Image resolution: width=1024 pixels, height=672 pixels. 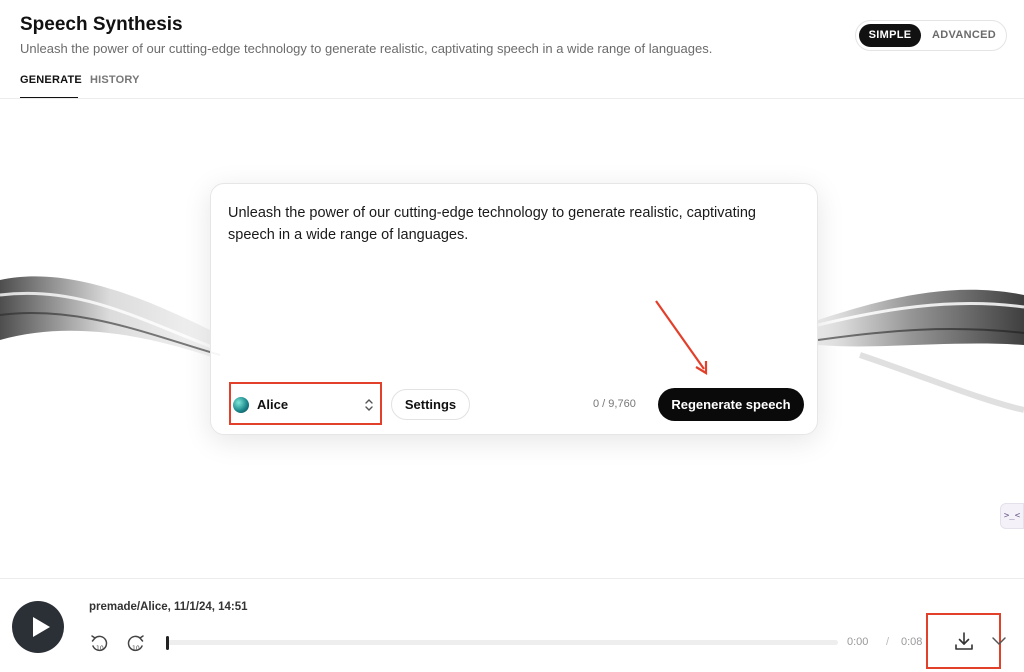 I want to click on time-total: 0:08, so click(x=912, y=642).